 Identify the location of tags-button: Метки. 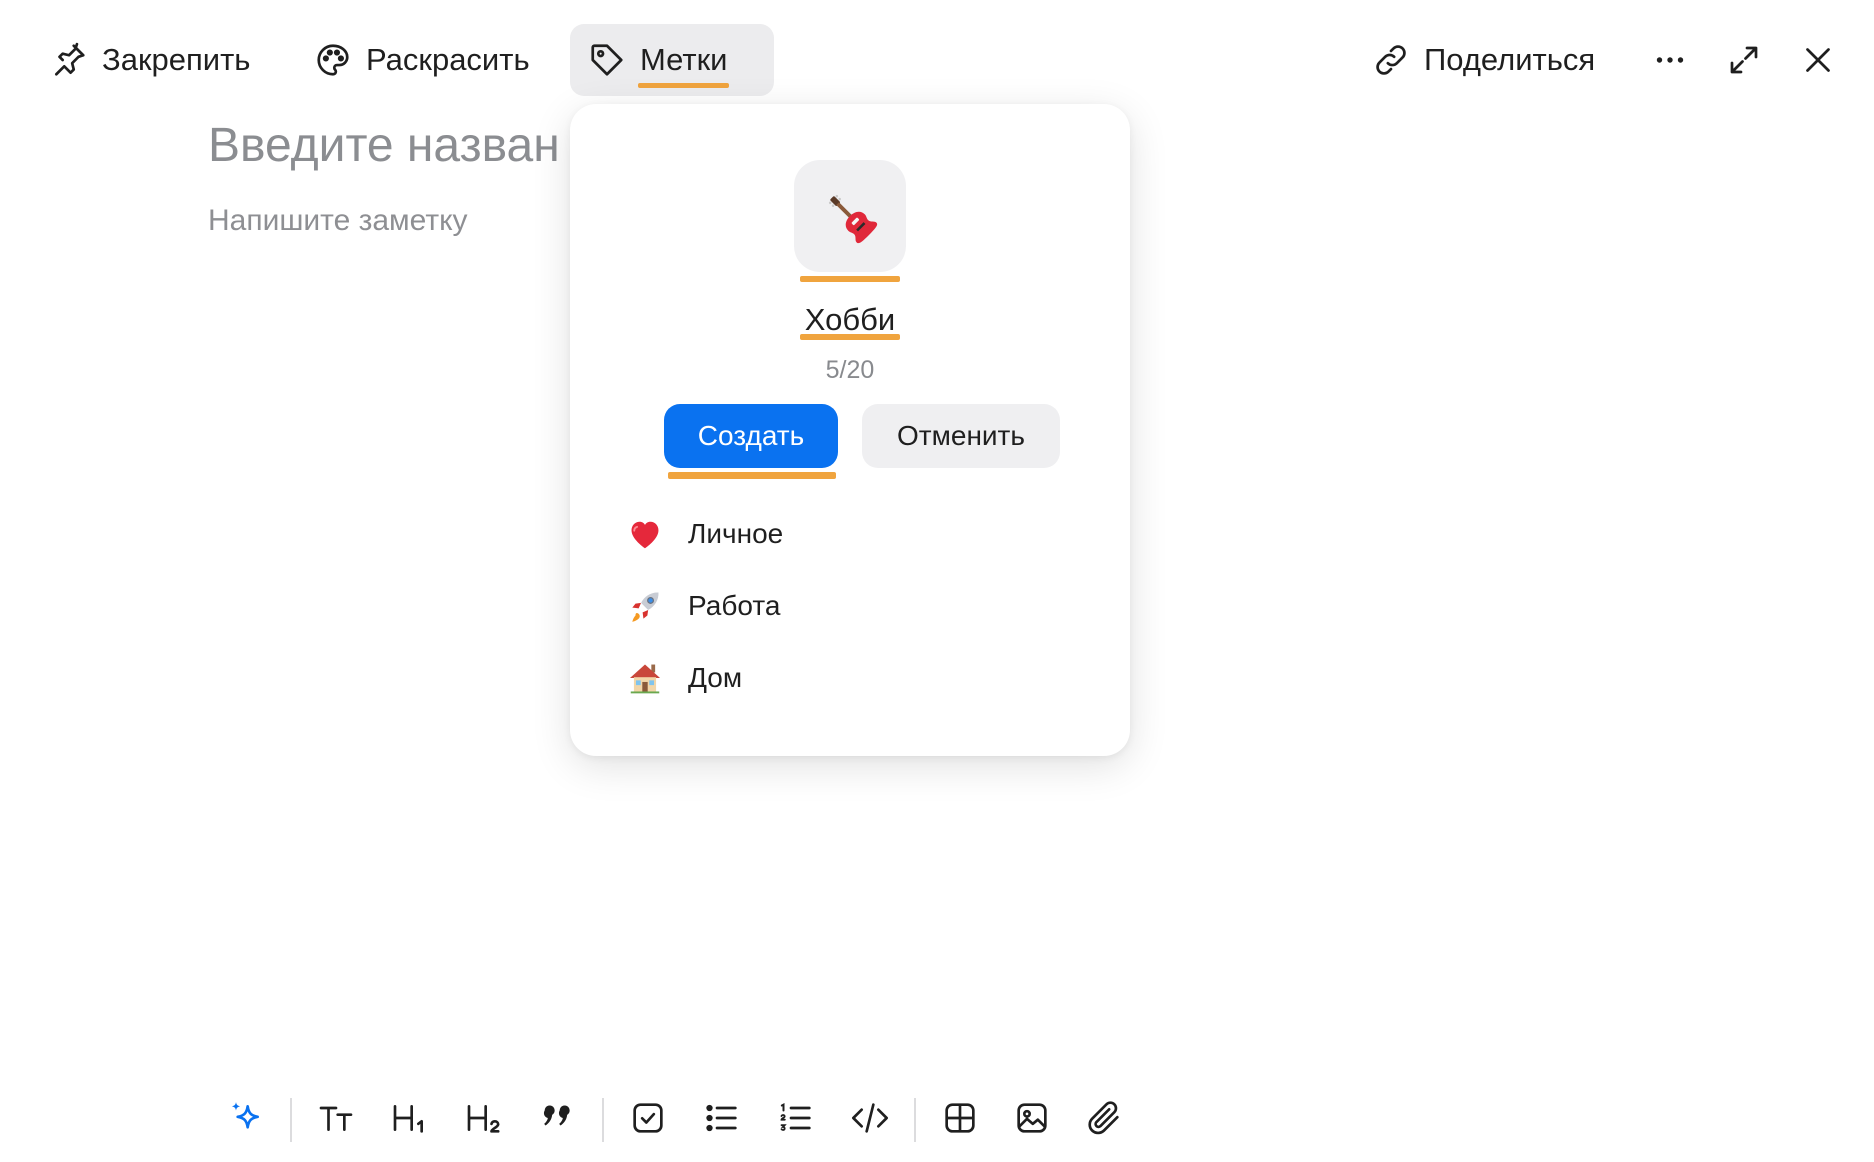
(672, 60).